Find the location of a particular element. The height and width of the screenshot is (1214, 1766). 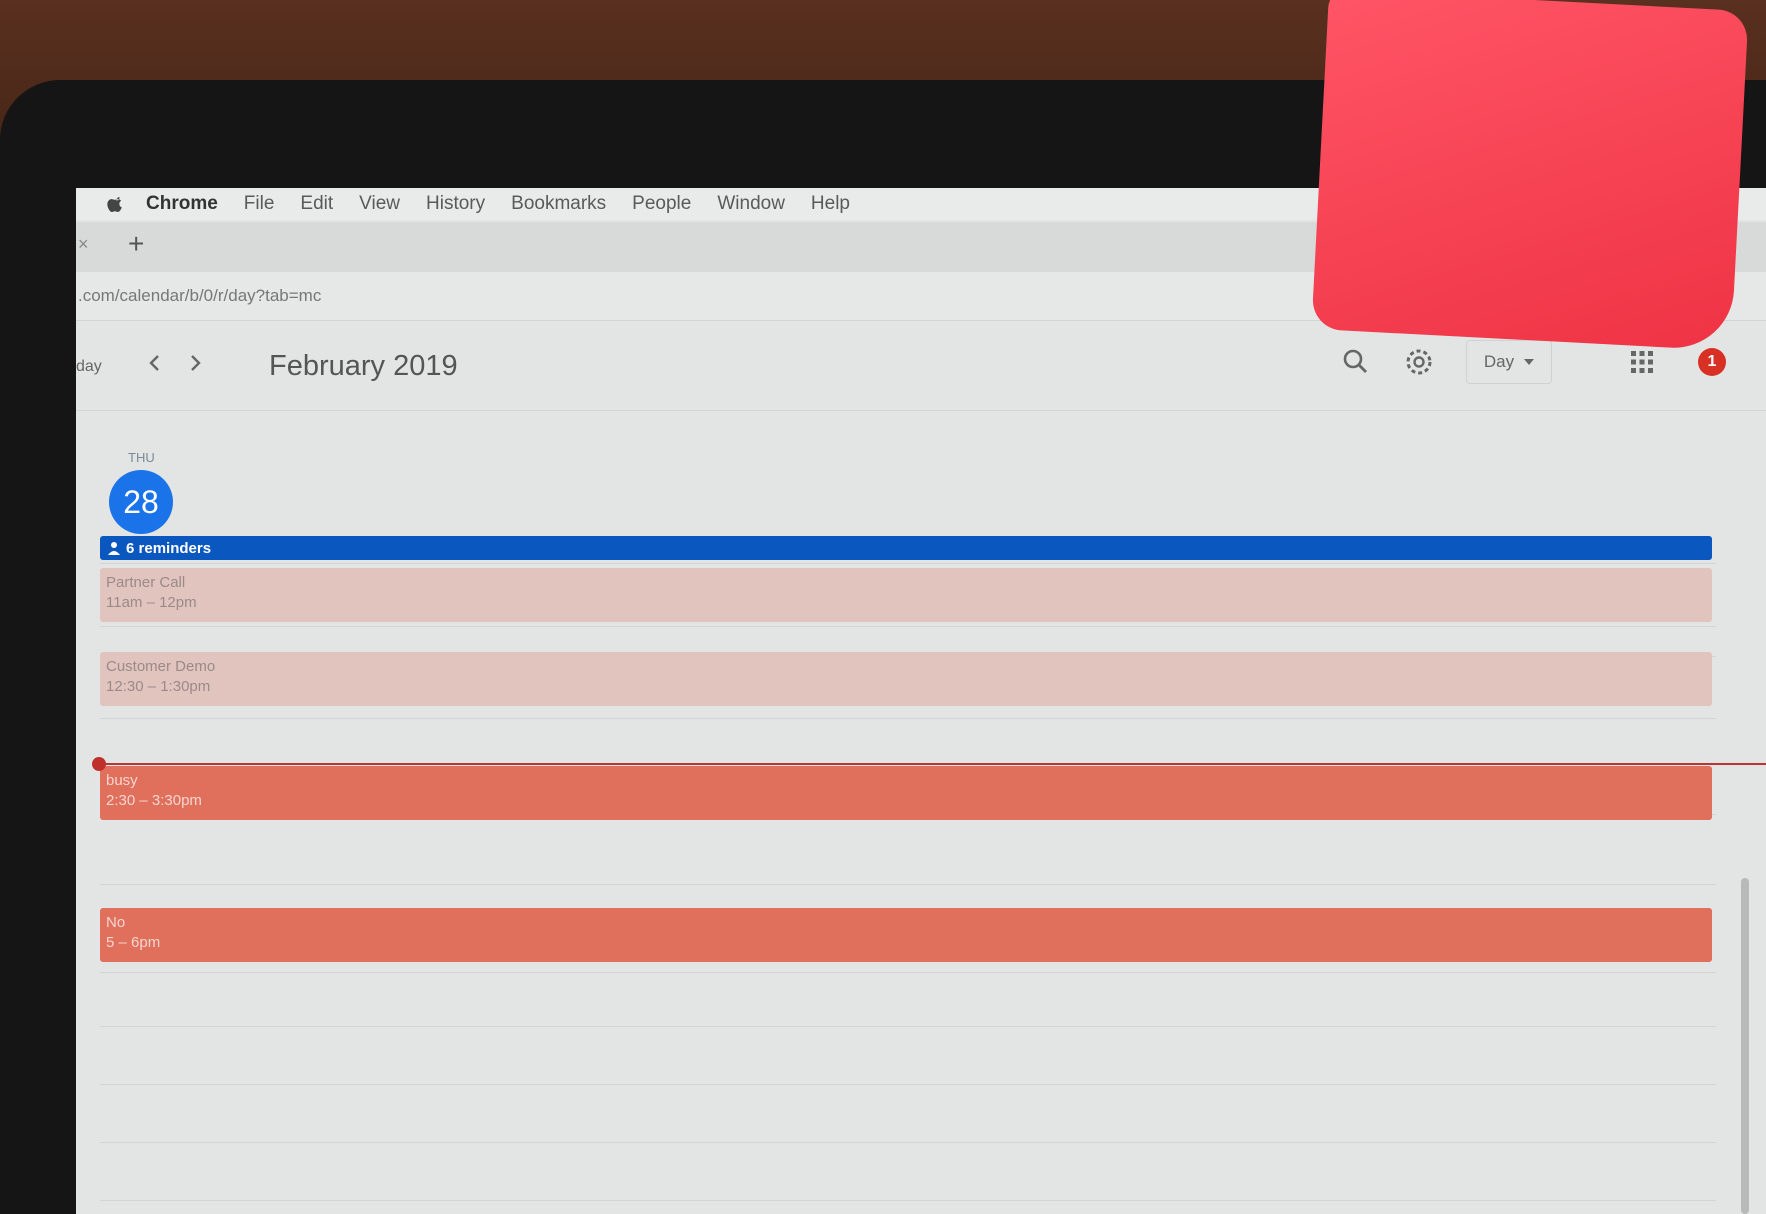

event-time: 11am – 12pm is located at coordinates (151, 602).